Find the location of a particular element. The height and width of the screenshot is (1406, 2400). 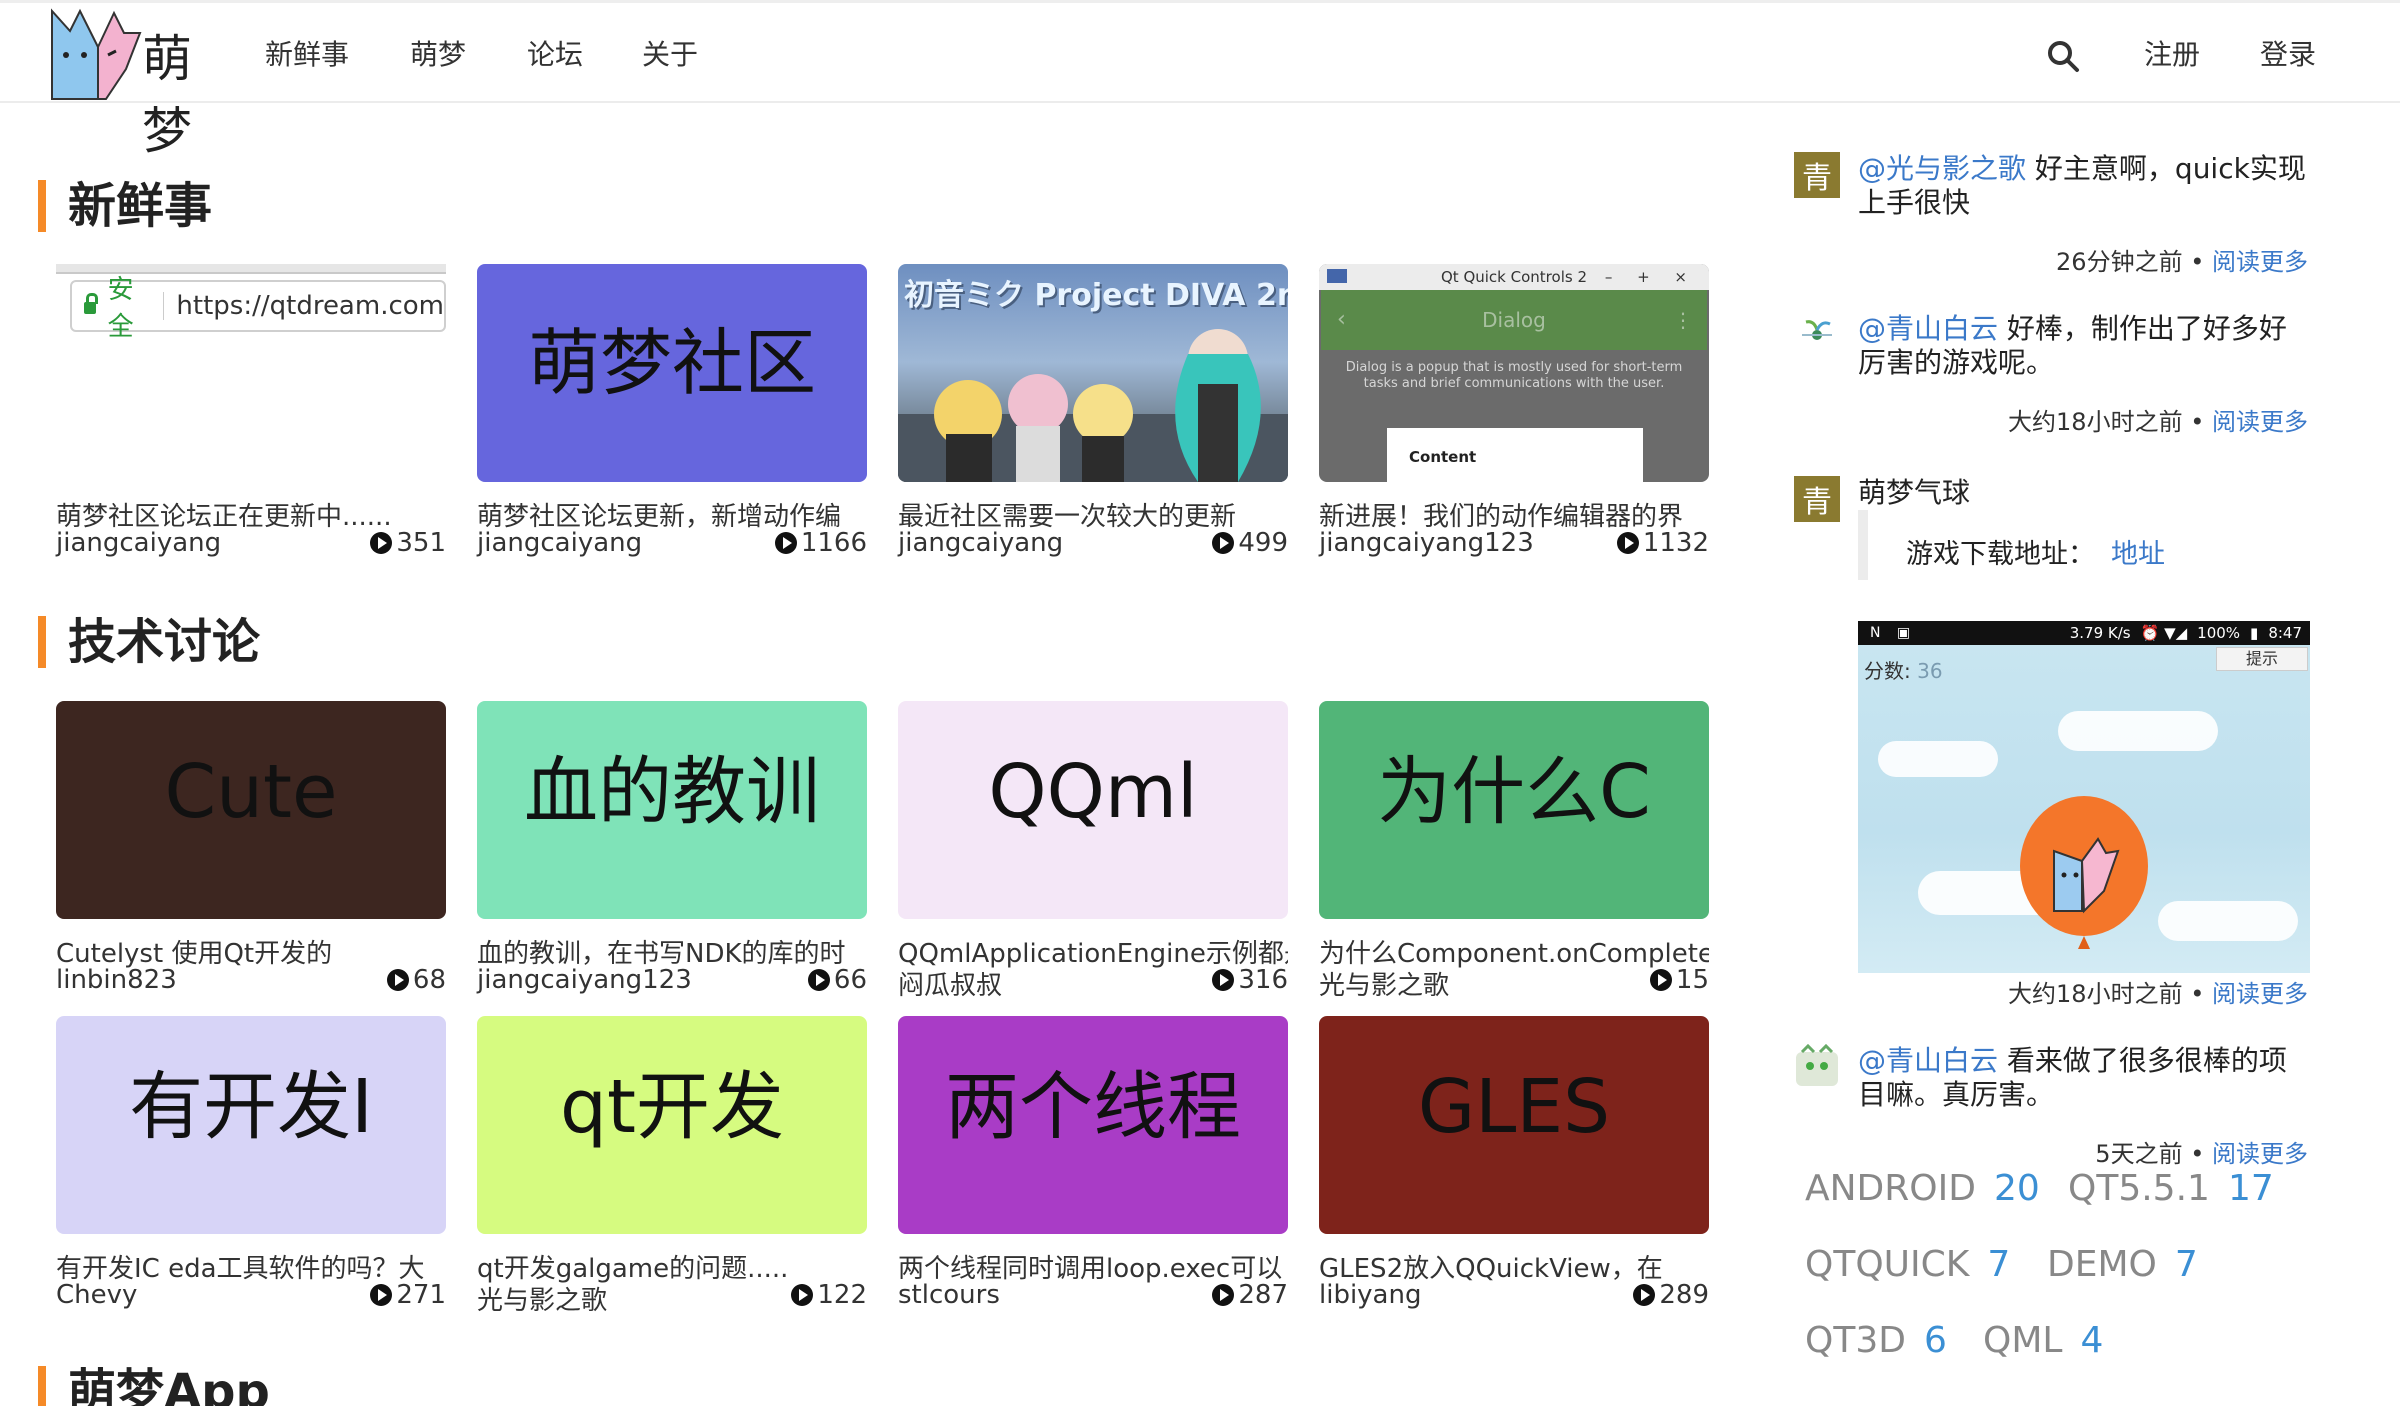

card-author: linbin823 is located at coordinates (116, 980).